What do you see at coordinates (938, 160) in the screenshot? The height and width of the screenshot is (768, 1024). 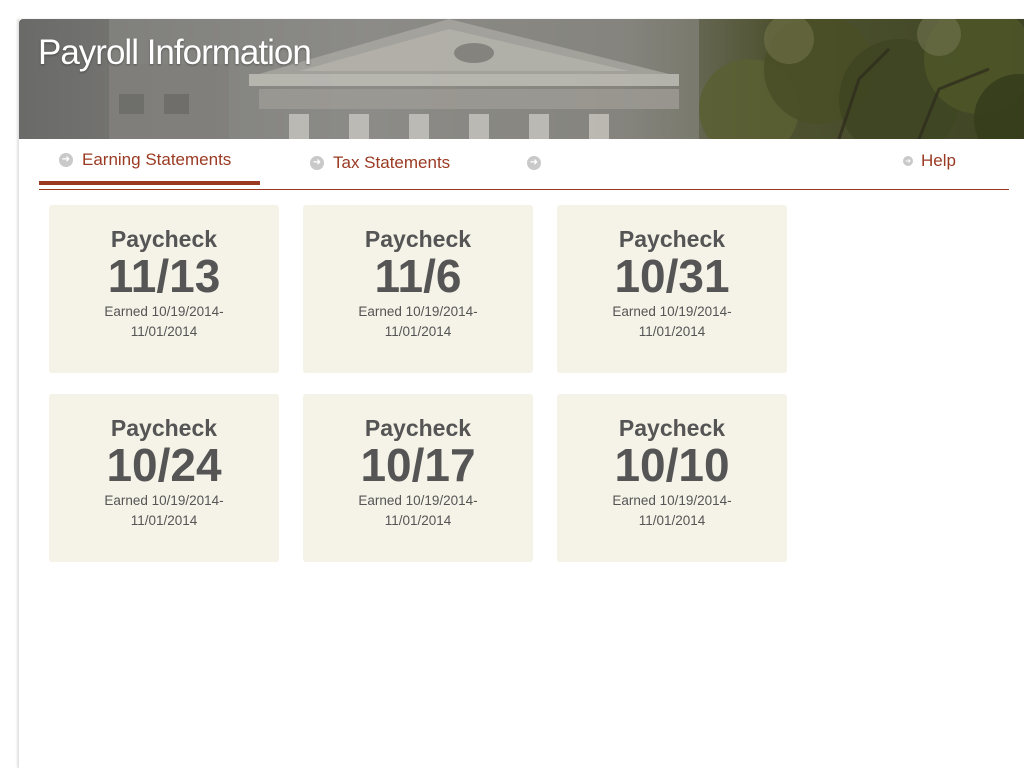 I see `help-label: Help` at bounding box center [938, 160].